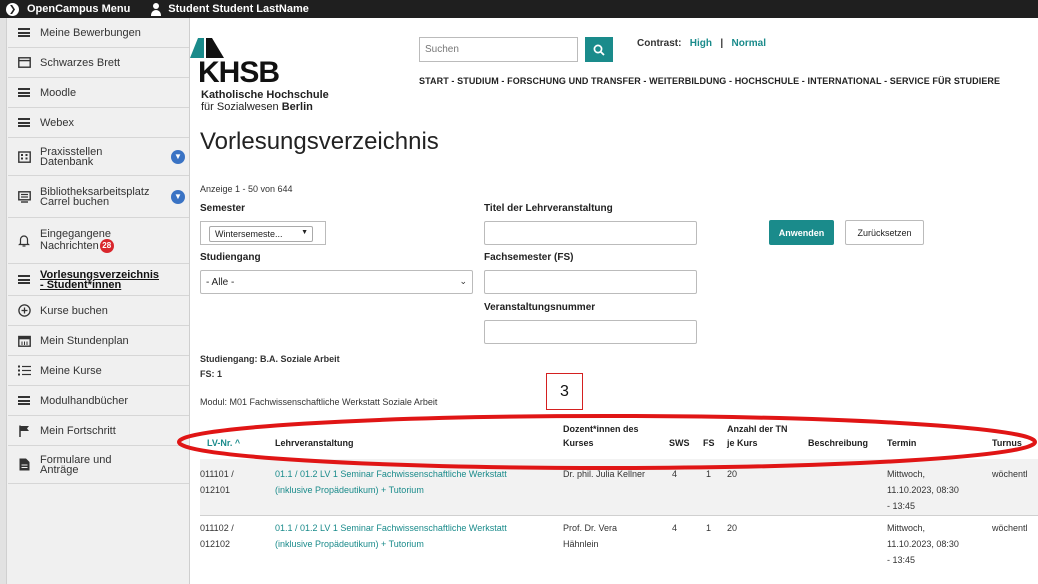 The width and height of the screenshot is (1038, 584). What do you see at coordinates (246, 189) in the screenshot?
I see `result-count: Anzeige 1 - 50 von 644` at bounding box center [246, 189].